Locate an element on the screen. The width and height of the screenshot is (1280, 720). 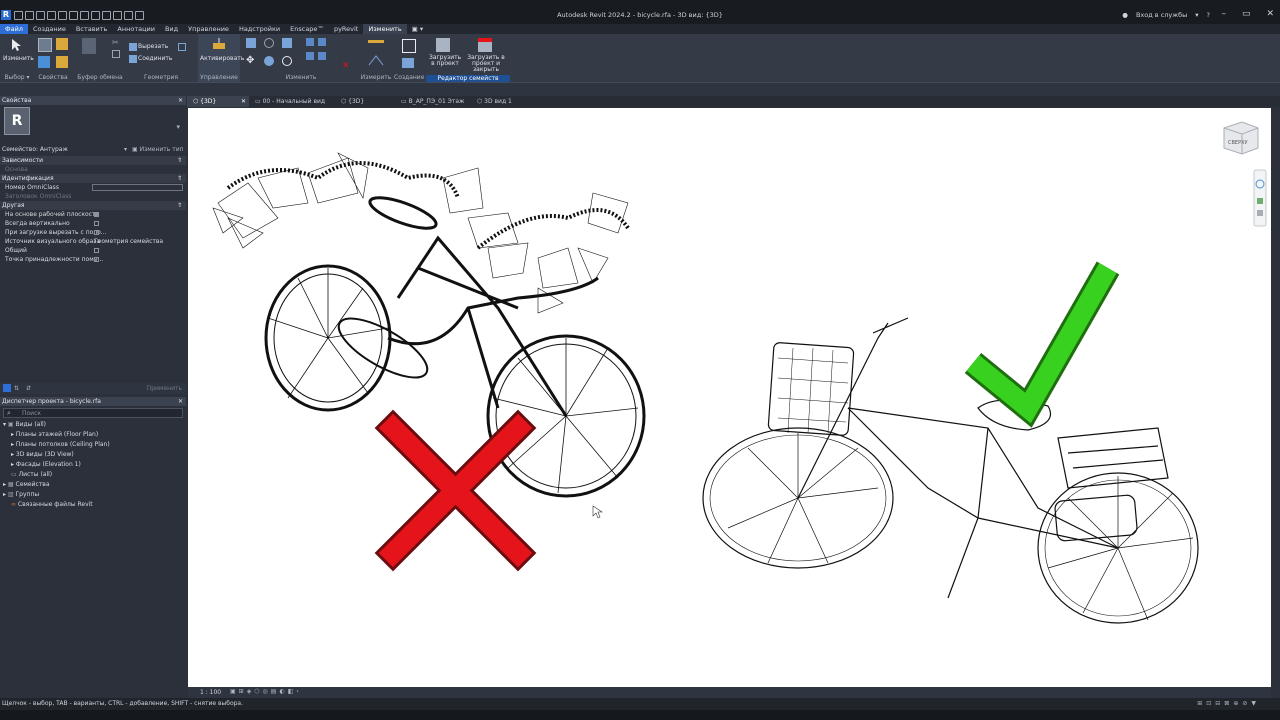
tree-item-groups: ▸ ▥ Группы is located at coordinates (93, 495).